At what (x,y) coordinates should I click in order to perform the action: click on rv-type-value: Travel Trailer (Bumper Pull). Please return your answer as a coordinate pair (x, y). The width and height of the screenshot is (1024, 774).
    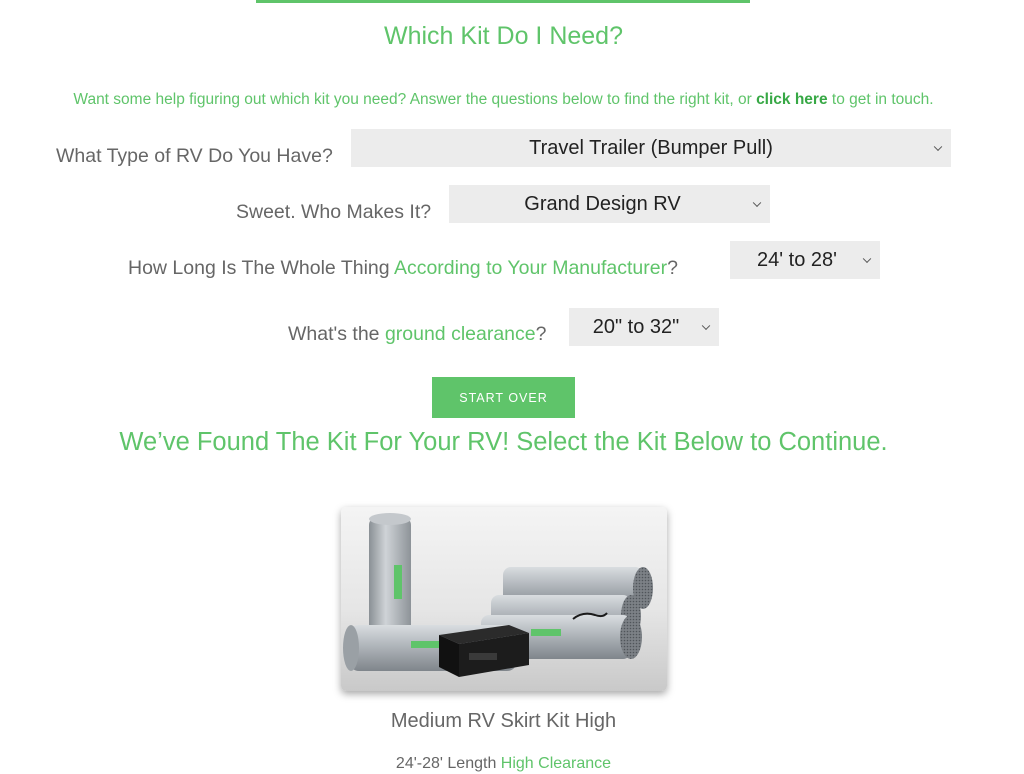
    Looking at the image, I should click on (651, 147).